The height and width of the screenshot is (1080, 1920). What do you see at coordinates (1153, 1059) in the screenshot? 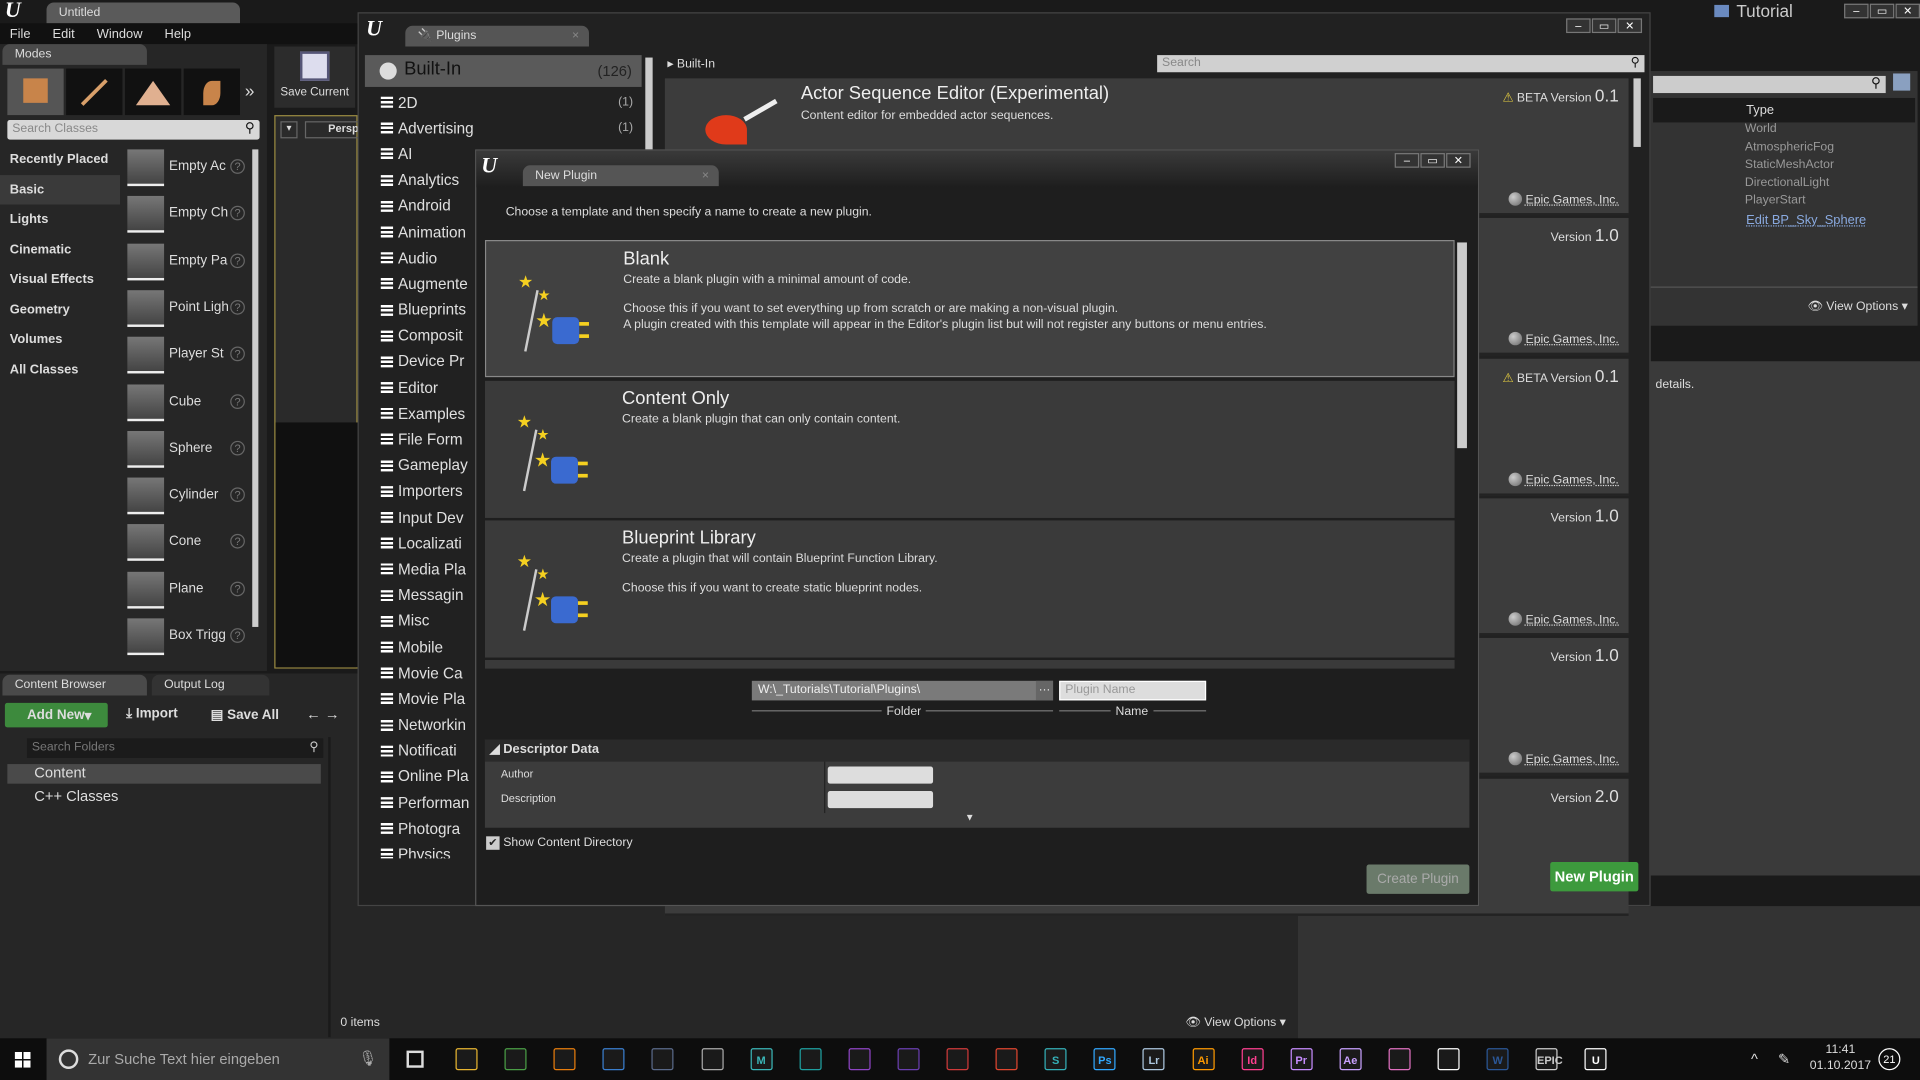
I see `lightroom-icon: Lr` at bounding box center [1153, 1059].